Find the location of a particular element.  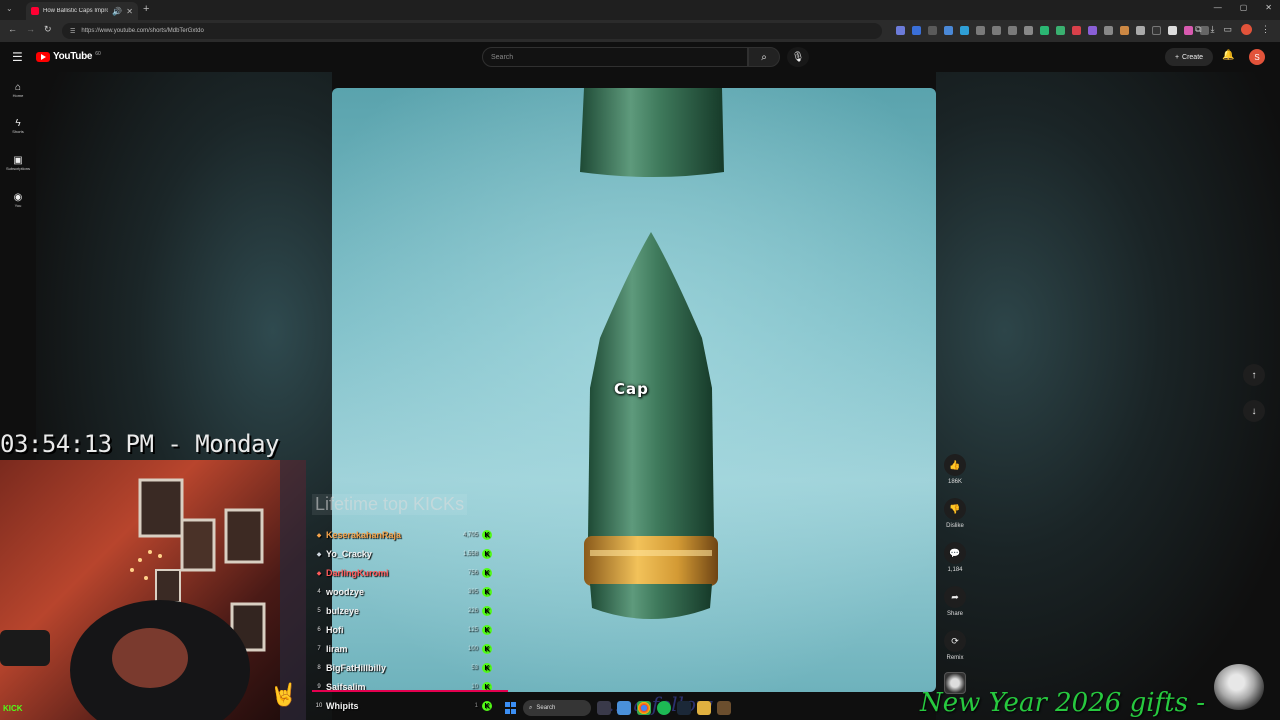

notifications-bell-icon: 🔔 is located at coordinates (1228, 55).